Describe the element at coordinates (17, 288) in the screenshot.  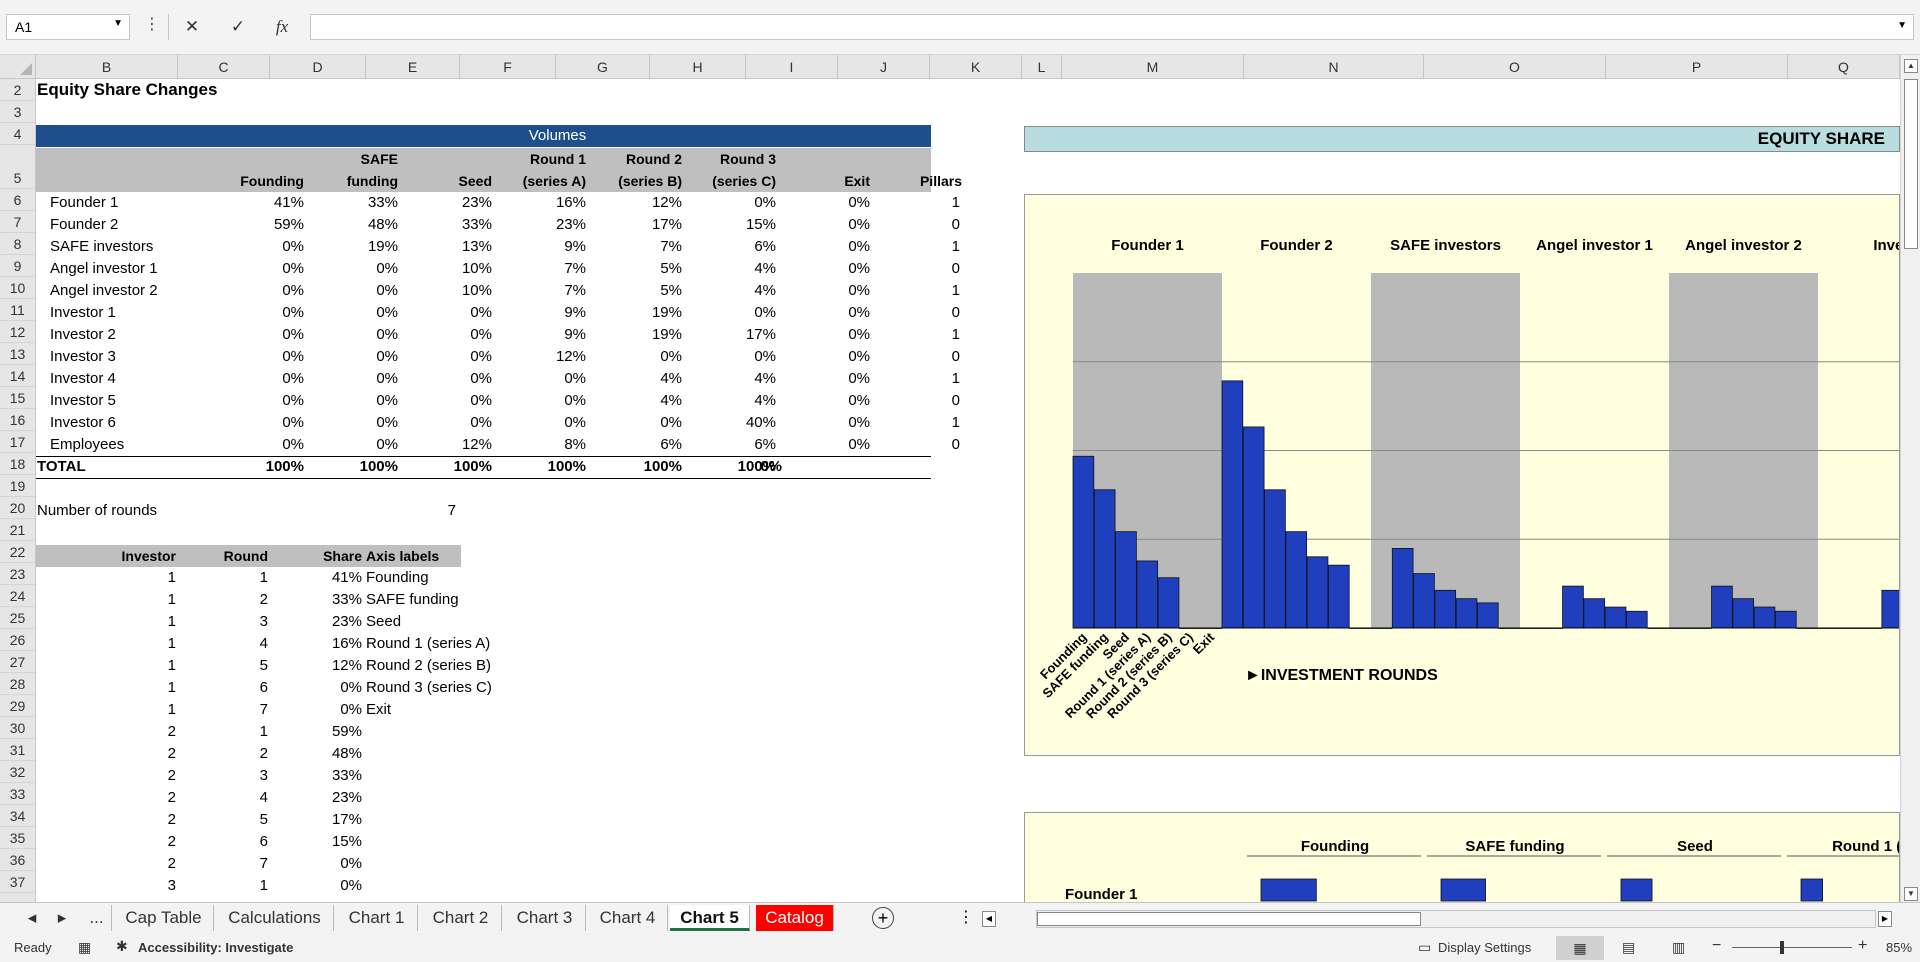
I see `row-header: 10` at that location.